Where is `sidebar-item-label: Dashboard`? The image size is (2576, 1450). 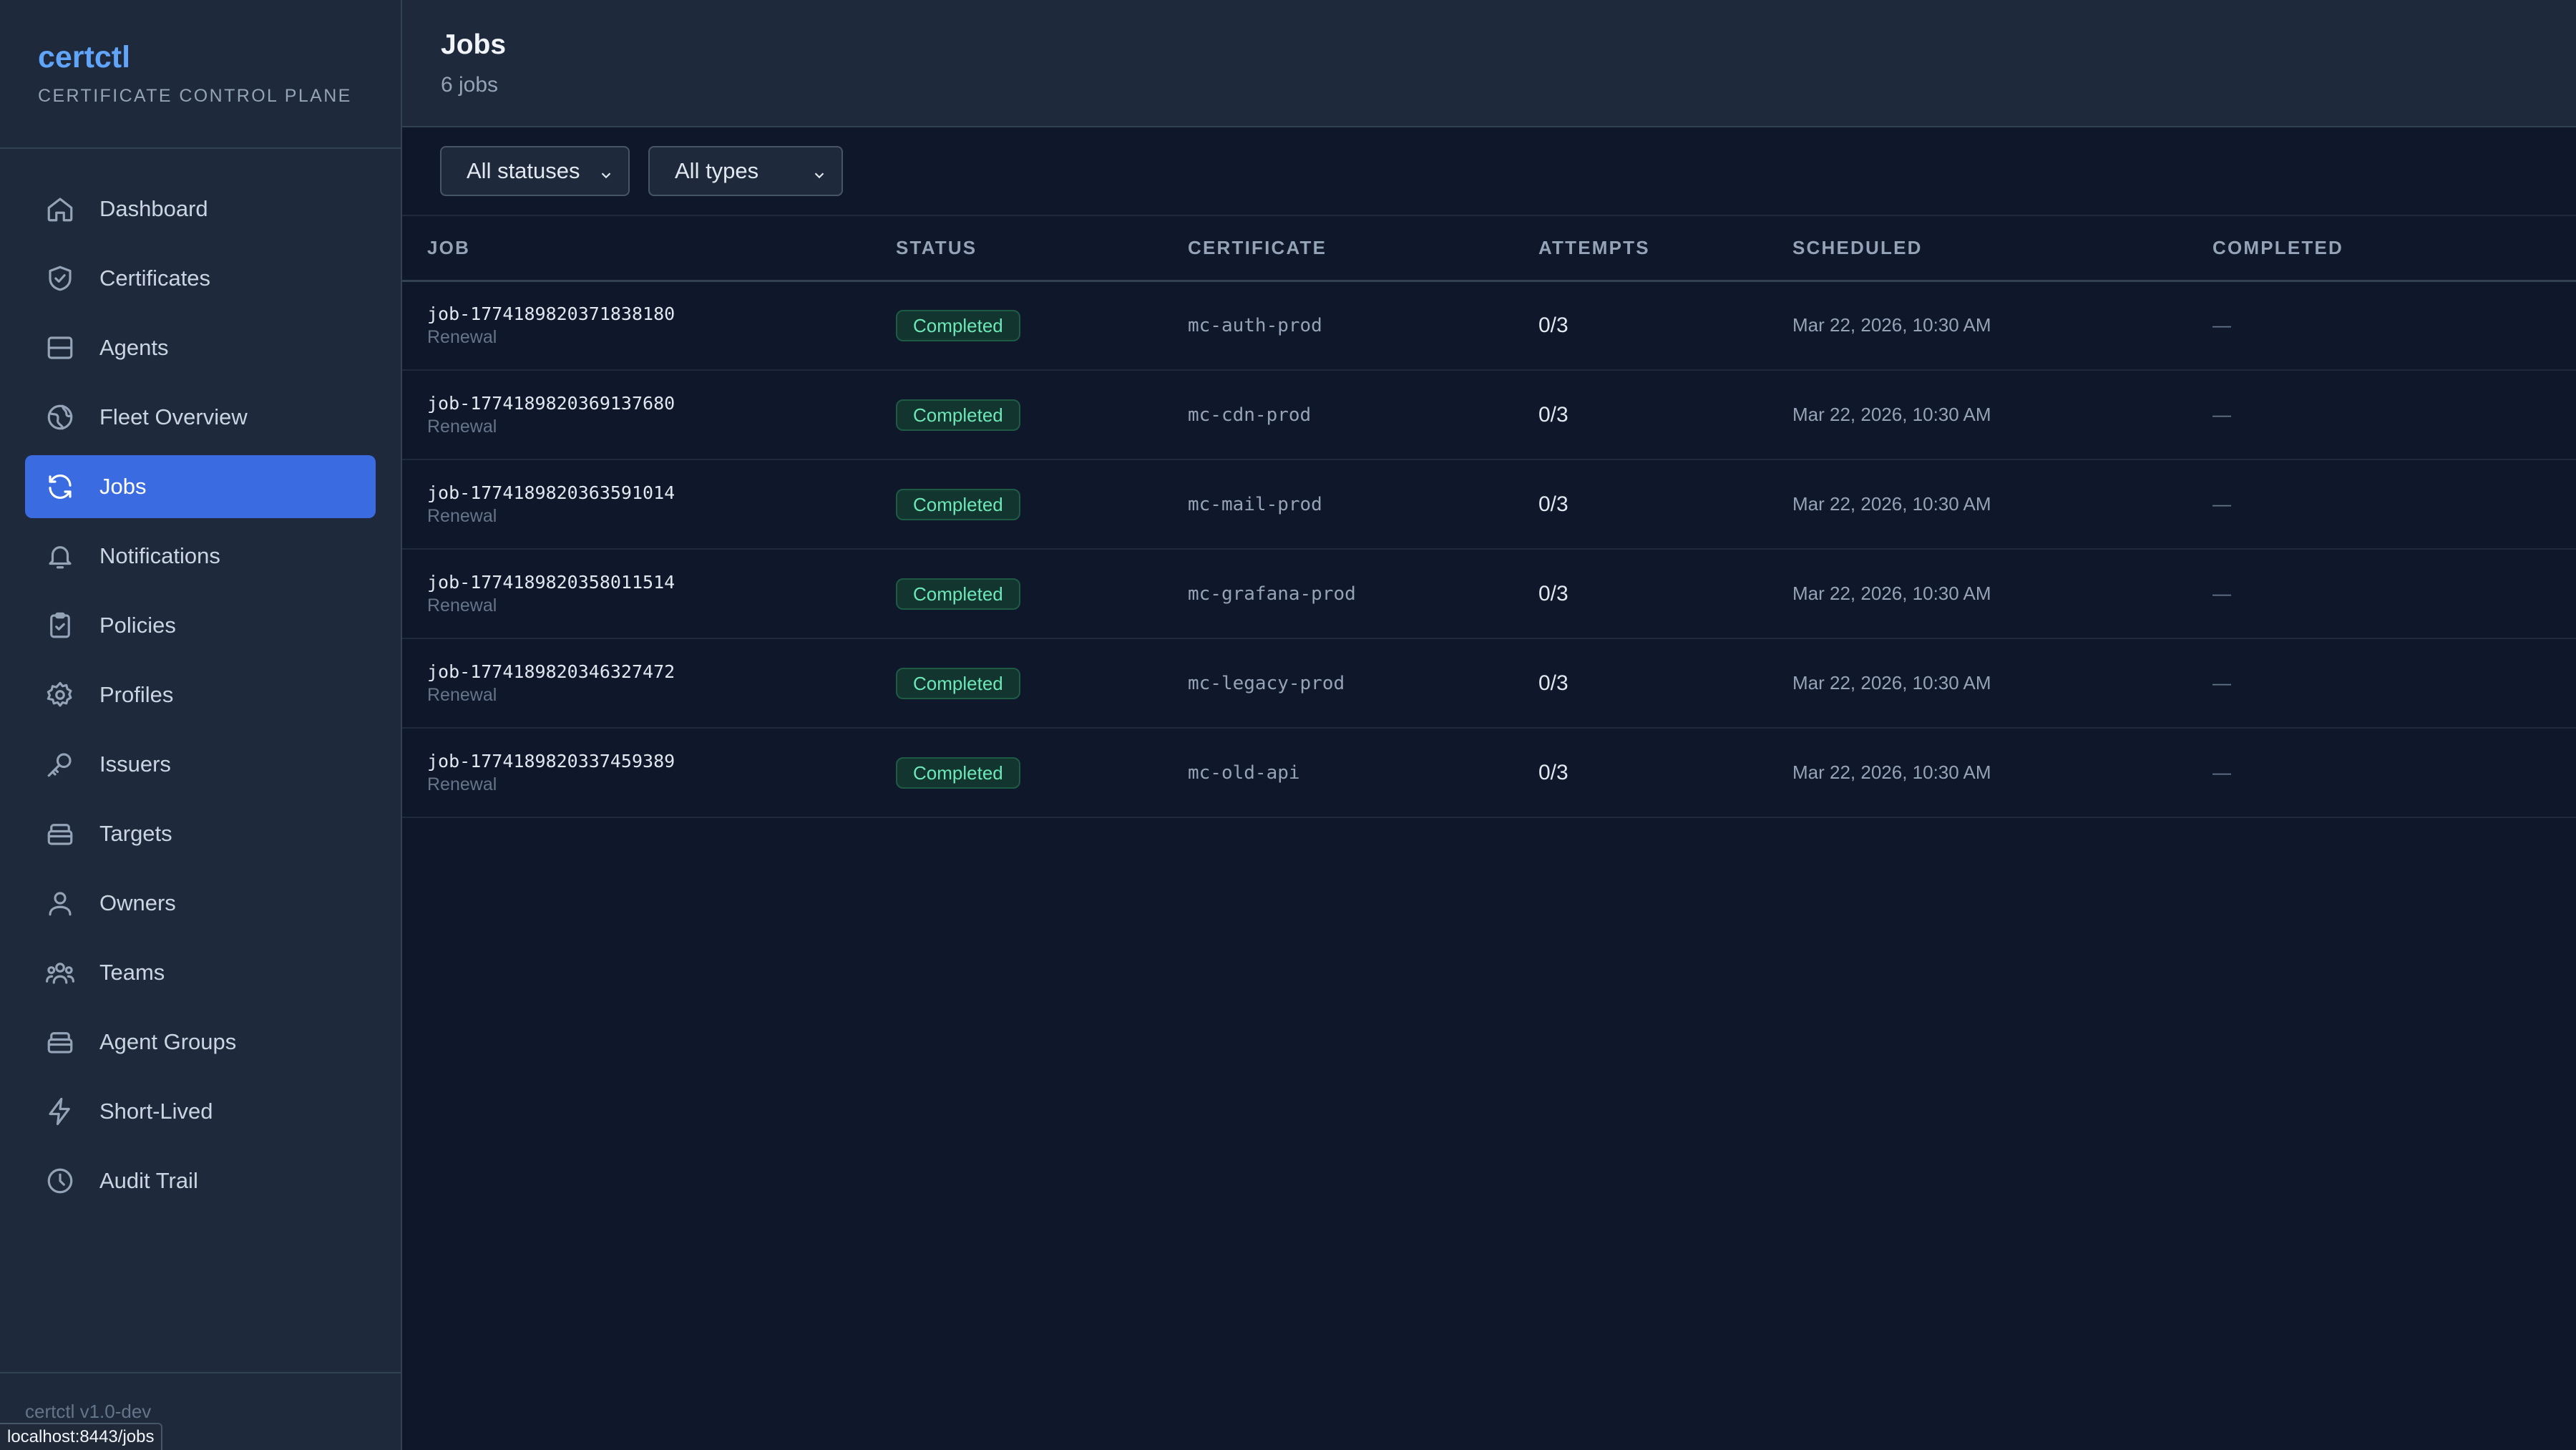 sidebar-item-label: Dashboard is located at coordinates (153, 208).